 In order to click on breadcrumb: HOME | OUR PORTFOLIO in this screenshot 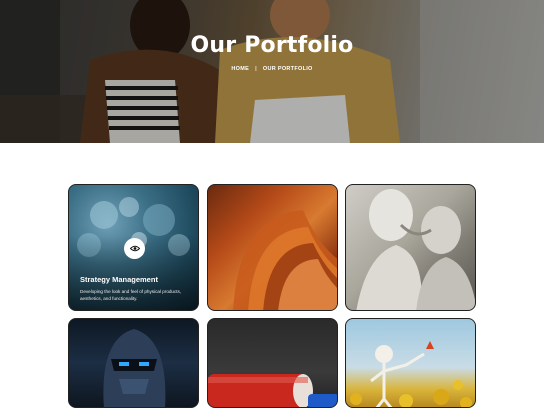, I will do `click(272, 69)`.